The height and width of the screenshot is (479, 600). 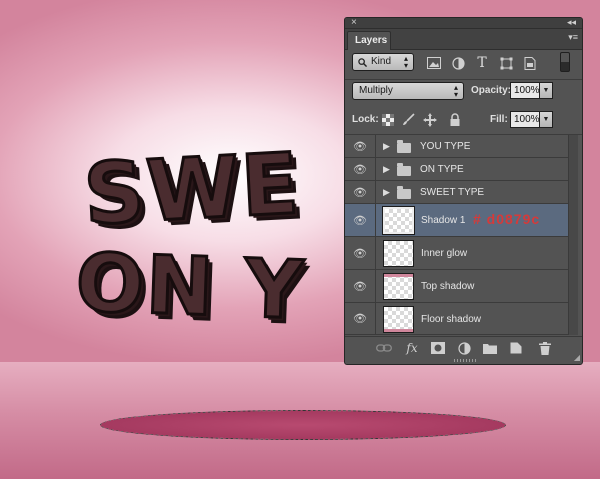 I want to click on layer-name: ON TYPE, so click(x=442, y=169).